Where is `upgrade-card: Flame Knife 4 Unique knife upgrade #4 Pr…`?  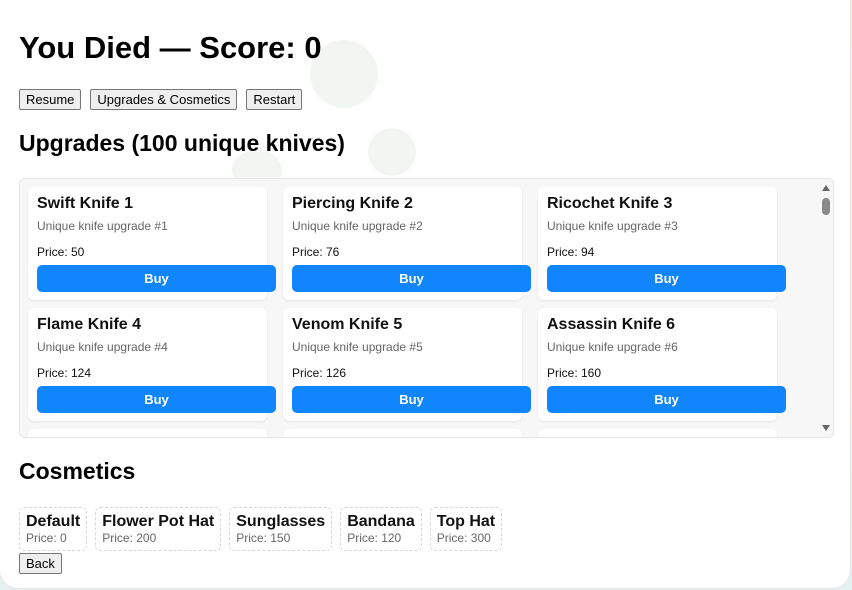
upgrade-card: Flame Knife 4 Unique knife upgrade #4 Pr… is located at coordinates (152, 364).